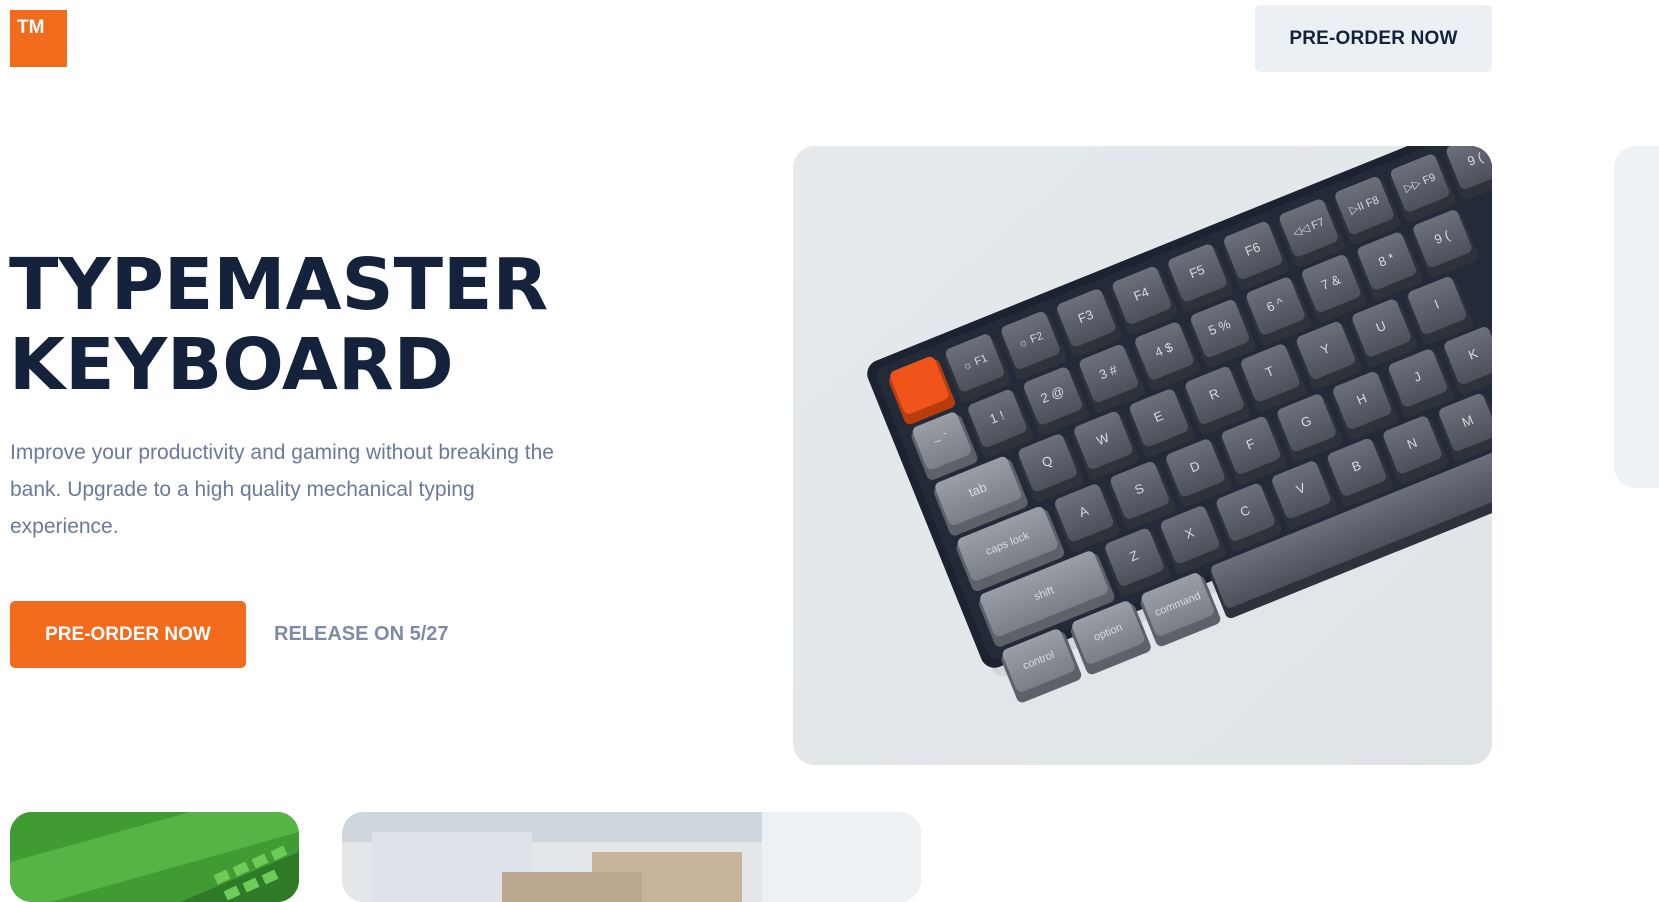 The height and width of the screenshot is (902, 1659). What do you see at coordinates (231, 364) in the screenshot?
I see `hero-title-line-2: KEYBOARD` at bounding box center [231, 364].